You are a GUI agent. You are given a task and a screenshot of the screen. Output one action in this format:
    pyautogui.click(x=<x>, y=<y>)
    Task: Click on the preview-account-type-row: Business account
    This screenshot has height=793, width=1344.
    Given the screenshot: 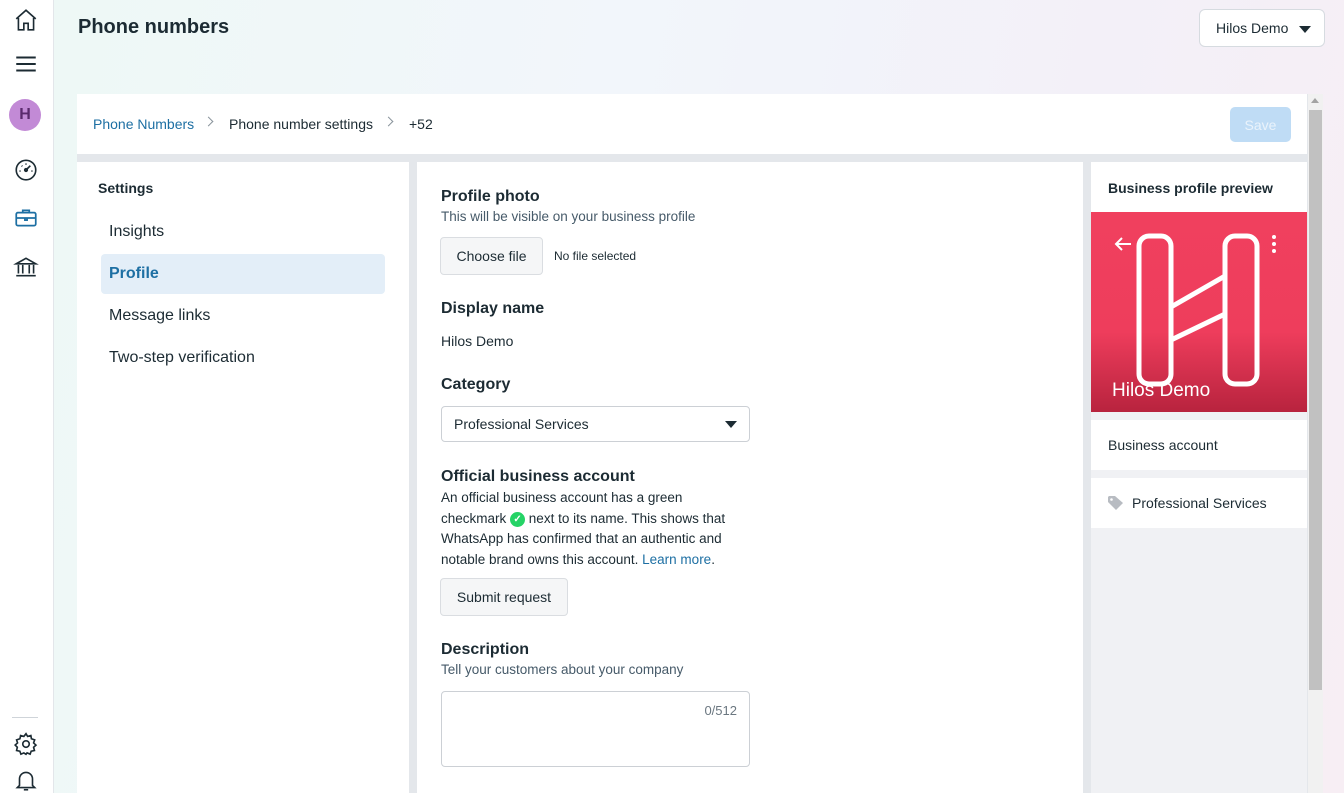 What is the action you would take?
    pyautogui.click(x=1199, y=445)
    